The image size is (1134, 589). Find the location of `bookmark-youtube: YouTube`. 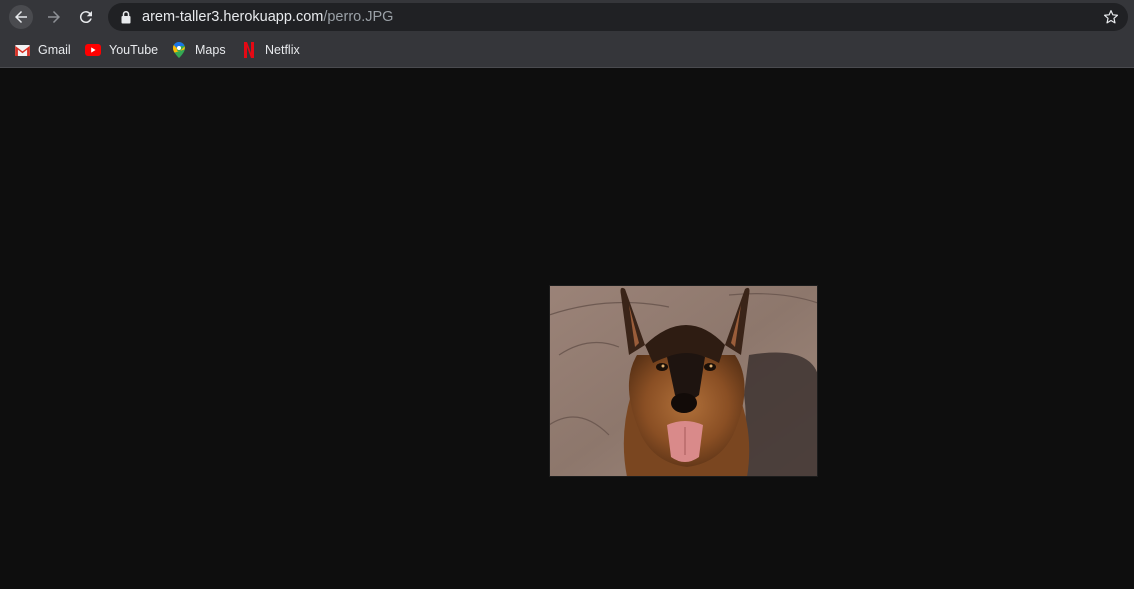

bookmark-youtube: YouTube is located at coordinates (121, 50).